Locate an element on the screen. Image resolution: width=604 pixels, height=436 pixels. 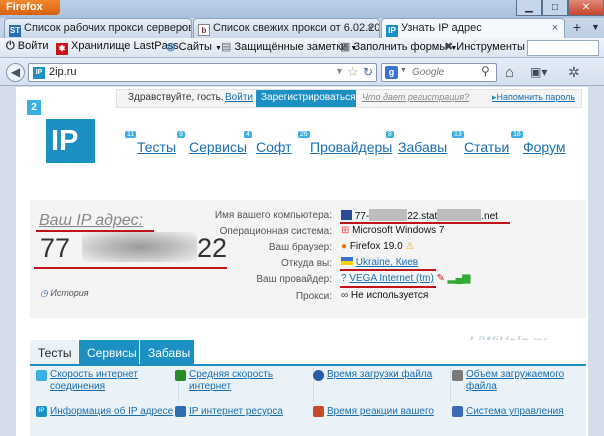
register-benefits-link: Что дает регистрация? is located at coordinates (415, 97).